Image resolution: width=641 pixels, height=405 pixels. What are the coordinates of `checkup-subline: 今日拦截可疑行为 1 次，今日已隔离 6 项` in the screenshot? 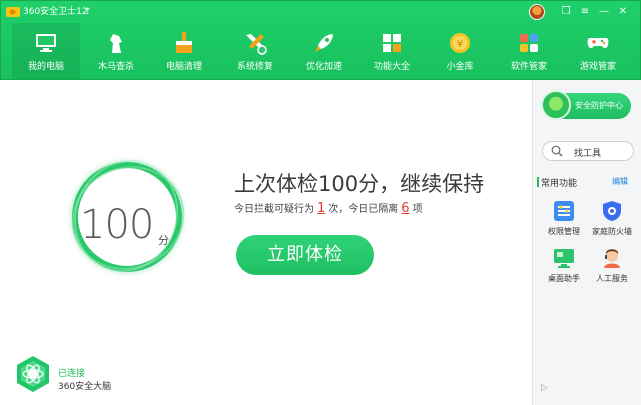 It's located at (328, 208).